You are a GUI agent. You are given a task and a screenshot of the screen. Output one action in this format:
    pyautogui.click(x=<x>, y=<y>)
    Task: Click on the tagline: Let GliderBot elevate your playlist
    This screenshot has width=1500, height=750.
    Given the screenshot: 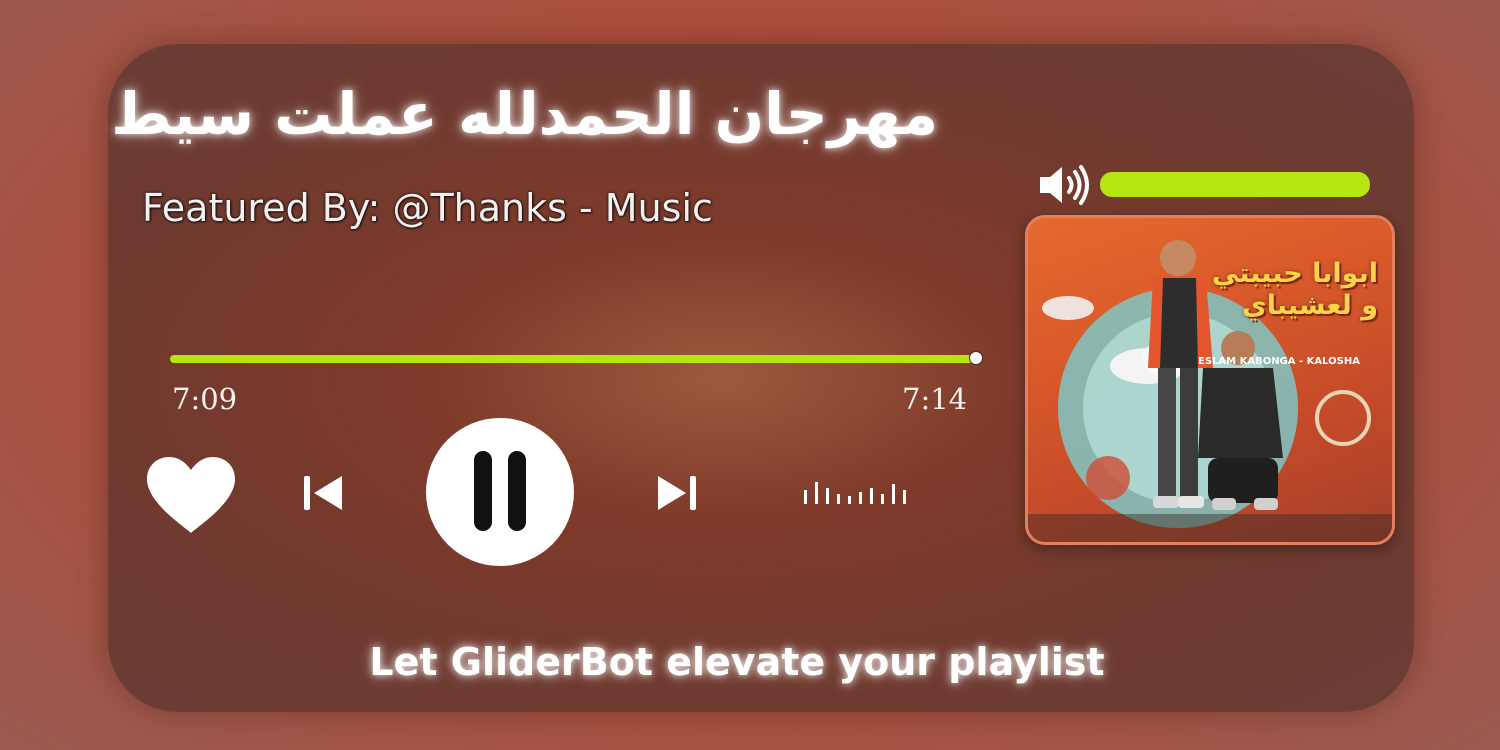 What is the action you would take?
    pyautogui.click(x=737, y=662)
    